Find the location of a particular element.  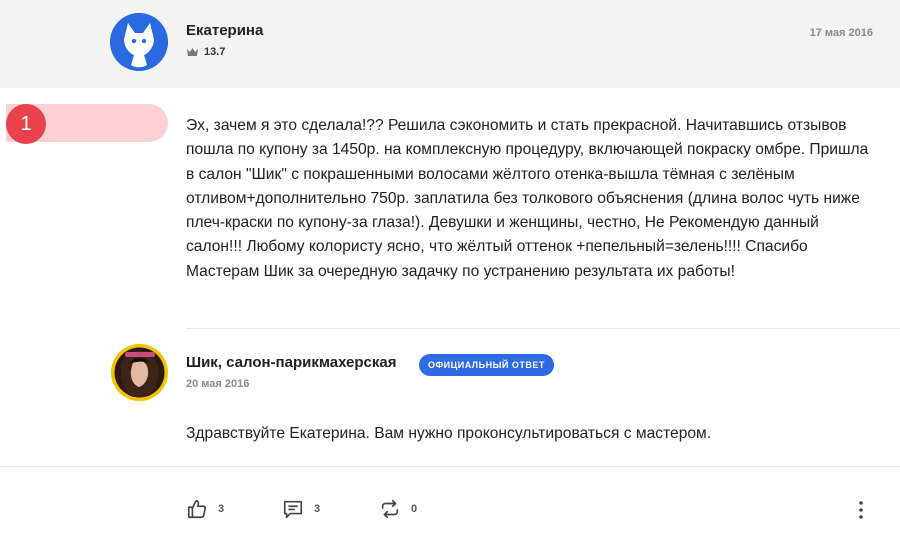

author-name: Екатерина is located at coordinates (224, 30).